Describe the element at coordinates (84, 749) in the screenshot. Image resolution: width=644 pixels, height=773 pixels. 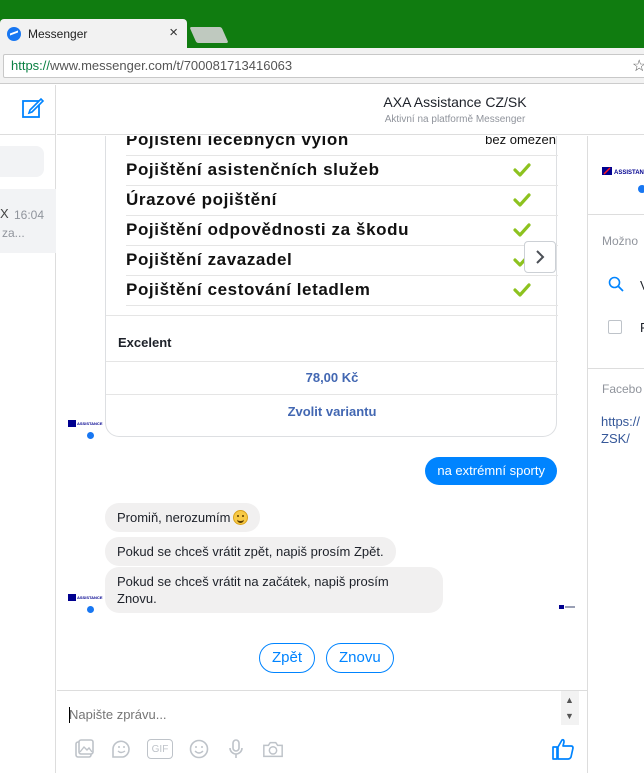
I see `image-icon` at that location.